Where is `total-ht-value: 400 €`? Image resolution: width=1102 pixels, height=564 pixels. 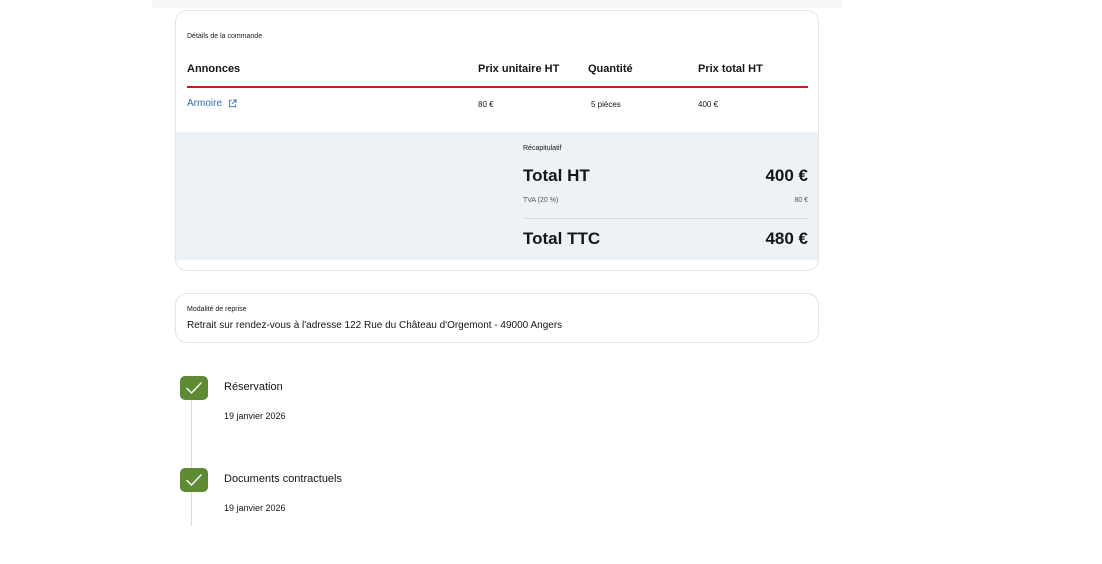
total-ht-value: 400 € is located at coordinates (786, 175).